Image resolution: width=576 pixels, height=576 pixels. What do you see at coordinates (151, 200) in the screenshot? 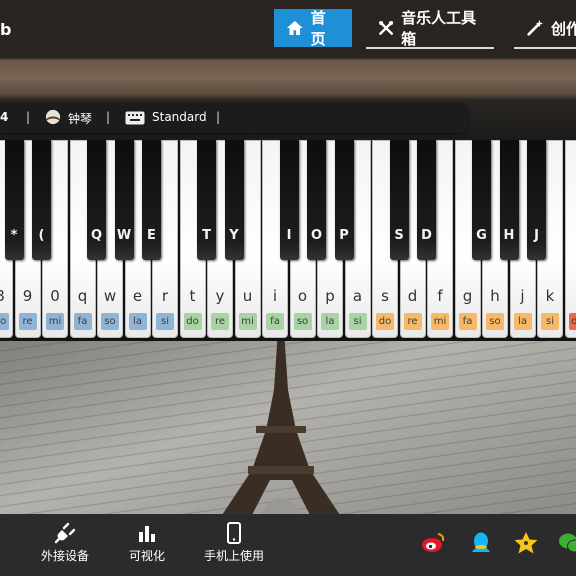
I see `piano-black-key: E` at bounding box center [151, 200].